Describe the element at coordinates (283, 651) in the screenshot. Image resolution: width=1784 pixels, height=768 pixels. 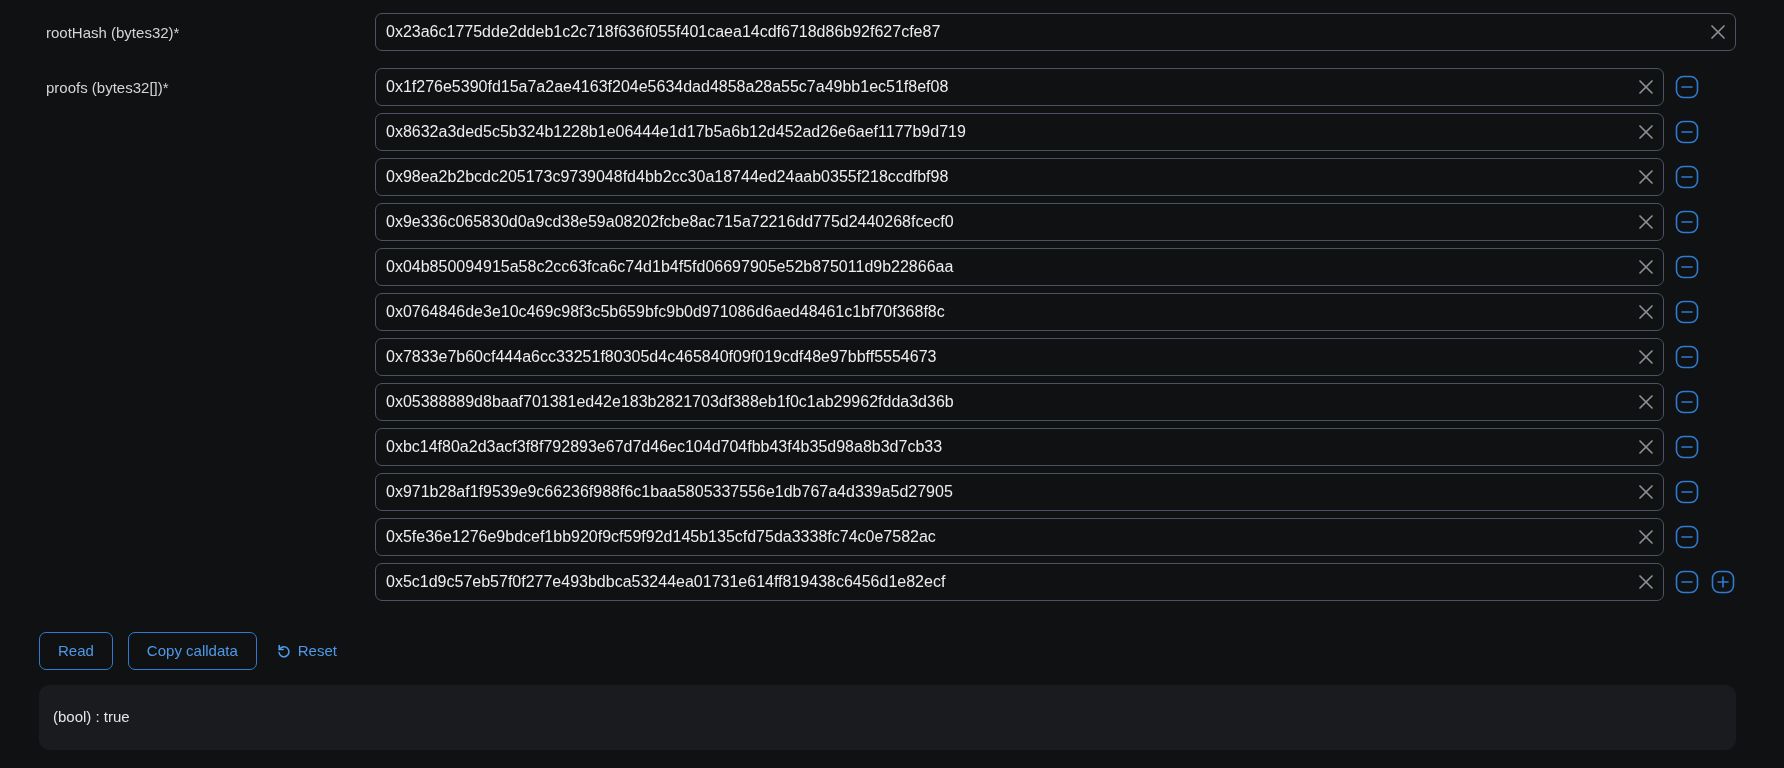
I see `reset-icon` at that location.